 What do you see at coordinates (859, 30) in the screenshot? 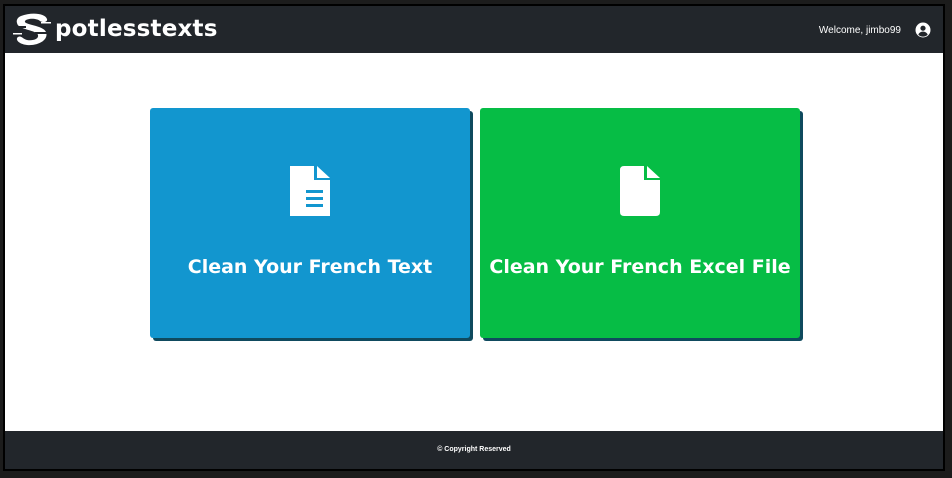
I see `welcome-text: Welcome, jimbo99` at bounding box center [859, 30].